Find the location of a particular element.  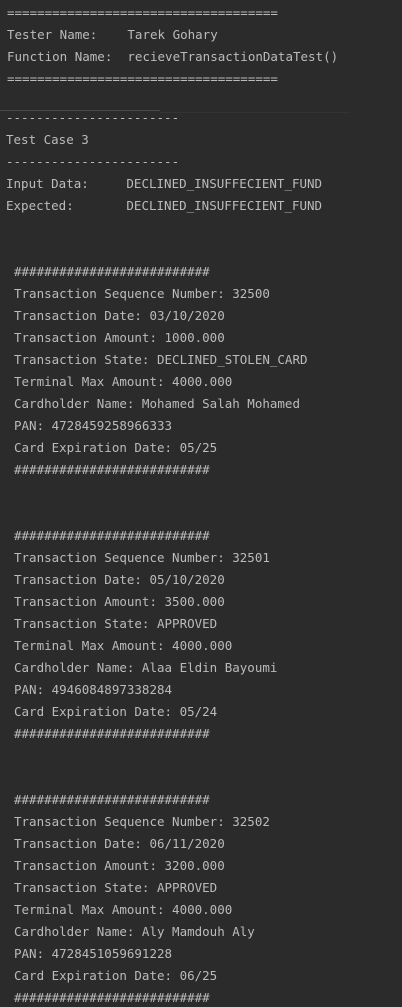

record-cardholder-name: Cardholder Name: Alaa Eldin Bayoumi is located at coordinates (146, 667).